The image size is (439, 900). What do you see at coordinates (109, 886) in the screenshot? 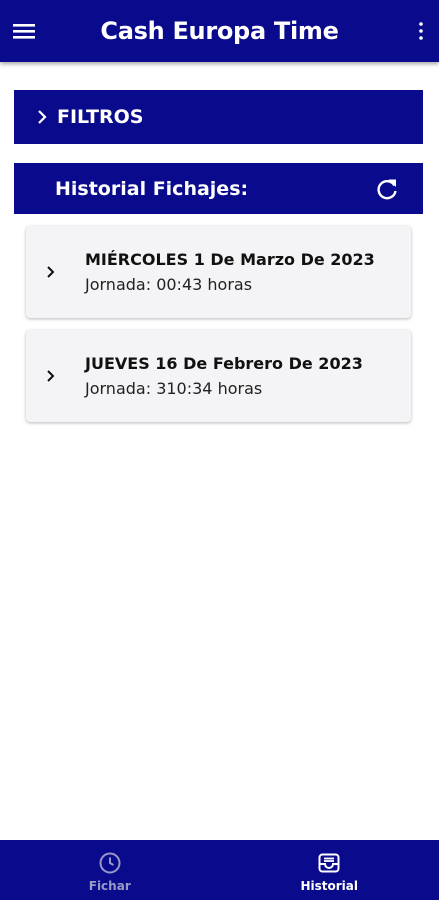
I see `nav-label-fichar: Fichar` at bounding box center [109, 886].